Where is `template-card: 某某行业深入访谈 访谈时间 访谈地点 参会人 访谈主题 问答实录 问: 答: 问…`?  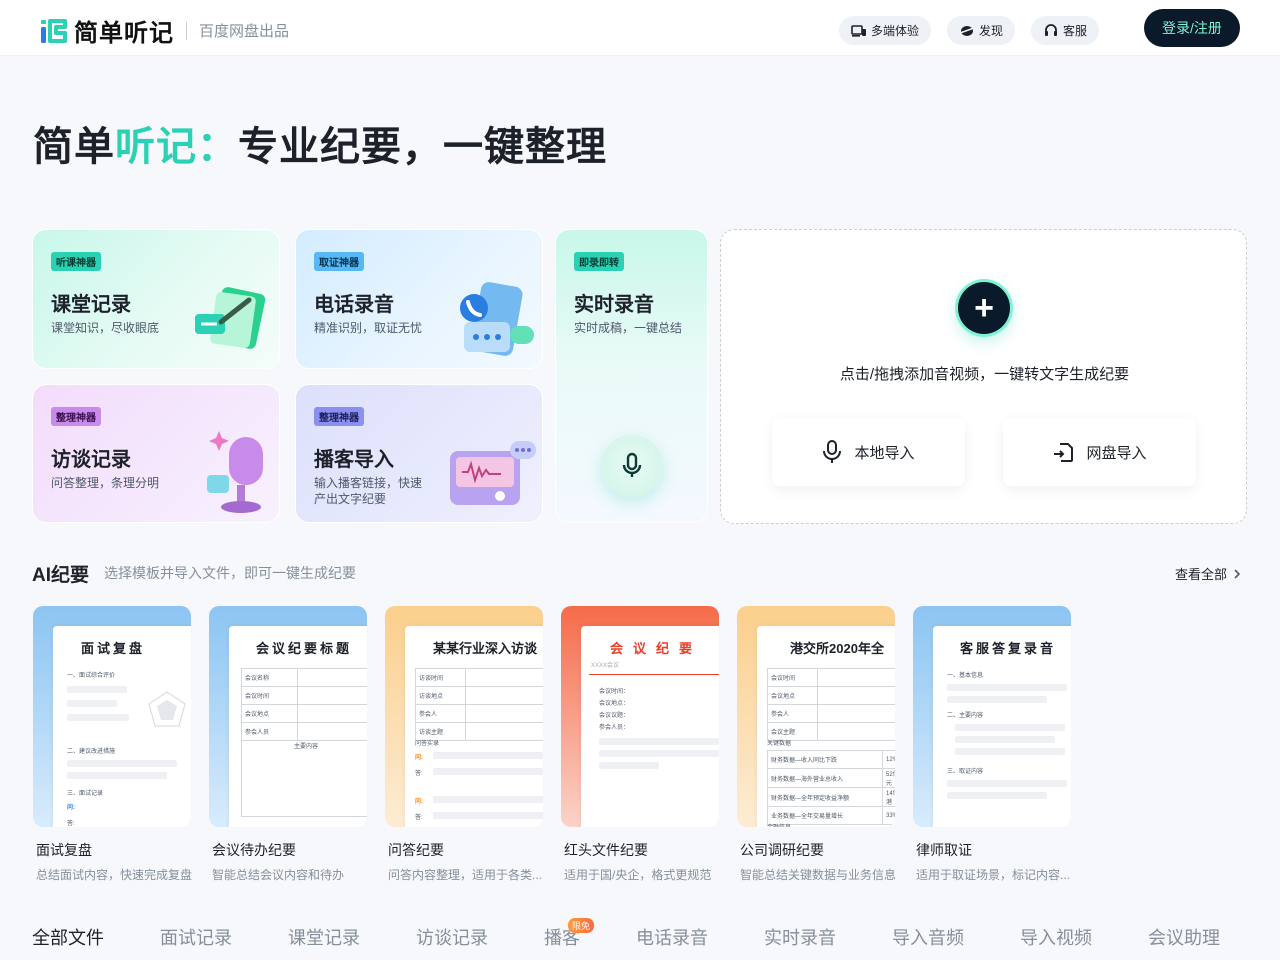 template-card: 某某行业深入访谈 访谈时间 访谈地点 参会人 访谈主题 问答实录 问: 答: 问… is located at coordinates (464, 744).